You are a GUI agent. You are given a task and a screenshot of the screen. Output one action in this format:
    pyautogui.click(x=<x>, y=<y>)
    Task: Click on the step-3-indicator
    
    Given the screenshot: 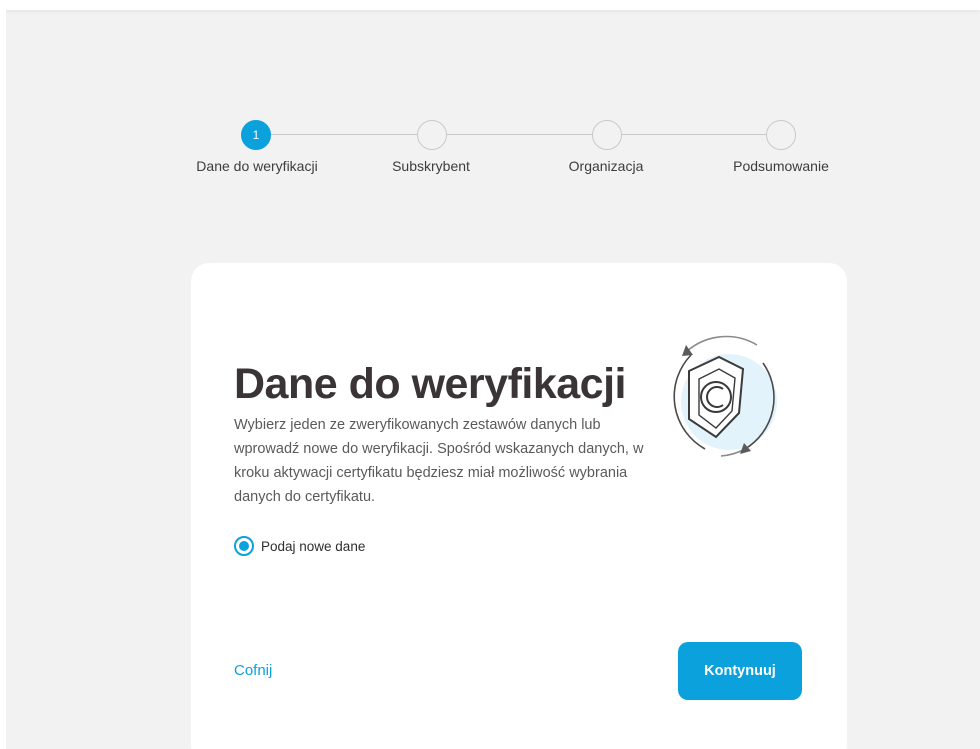 What is the action you would take?
    pyautogui.click(x=607, y=135)
    